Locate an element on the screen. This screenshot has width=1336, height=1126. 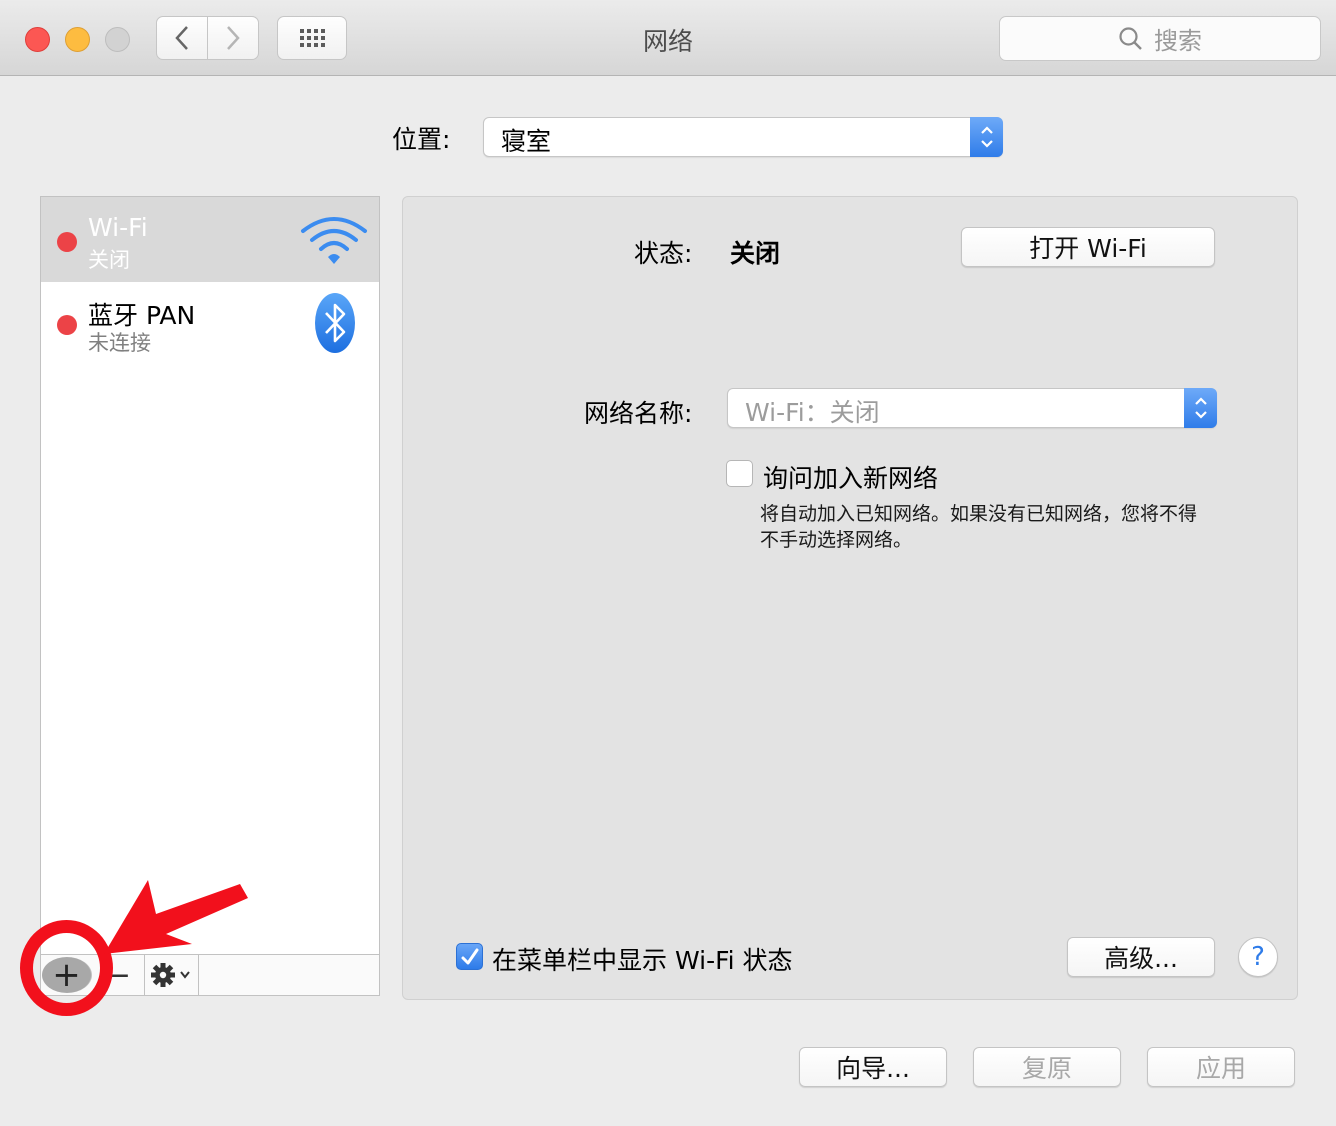
search-field: 搜索 is located at coordinates (1160, 38).